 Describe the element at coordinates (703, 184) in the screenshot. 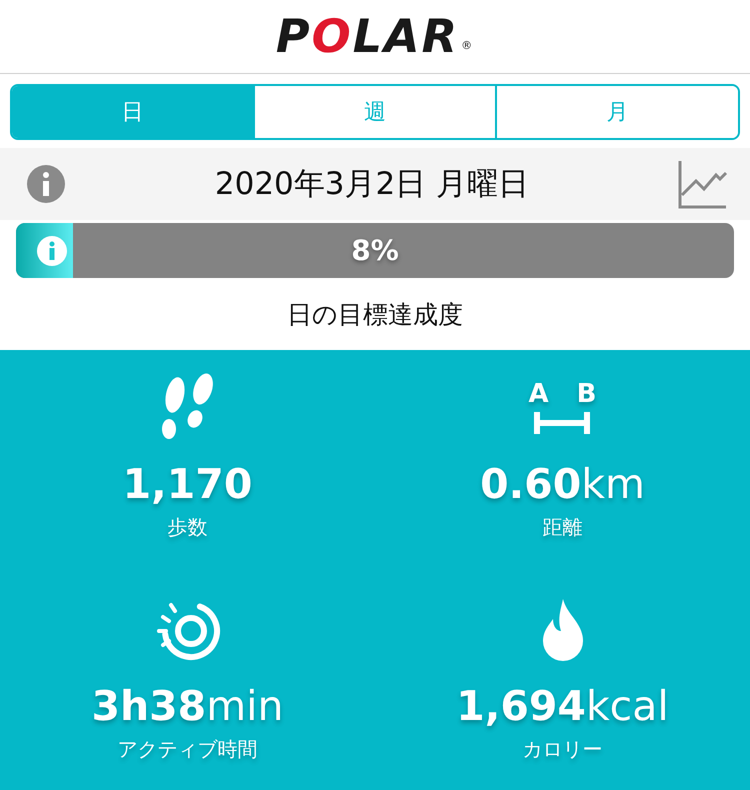

I see `line-chart-icon` at that location.